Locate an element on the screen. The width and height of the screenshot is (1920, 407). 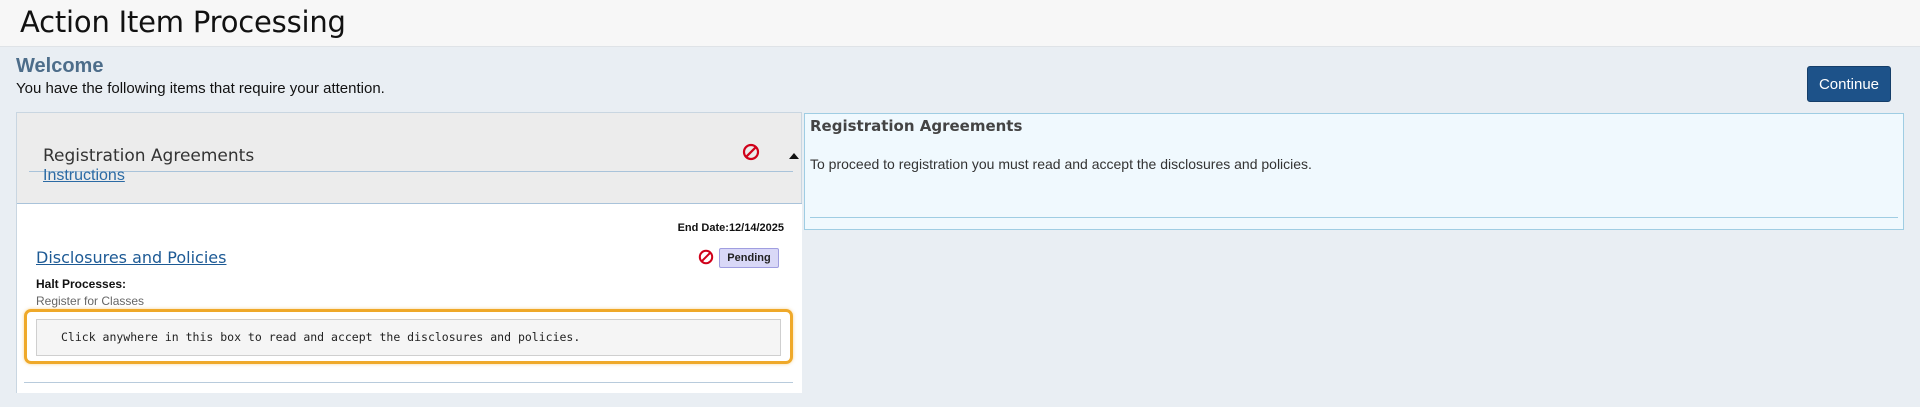
halt-processes-value: Register for Classes is located at coordinates (90, 301).